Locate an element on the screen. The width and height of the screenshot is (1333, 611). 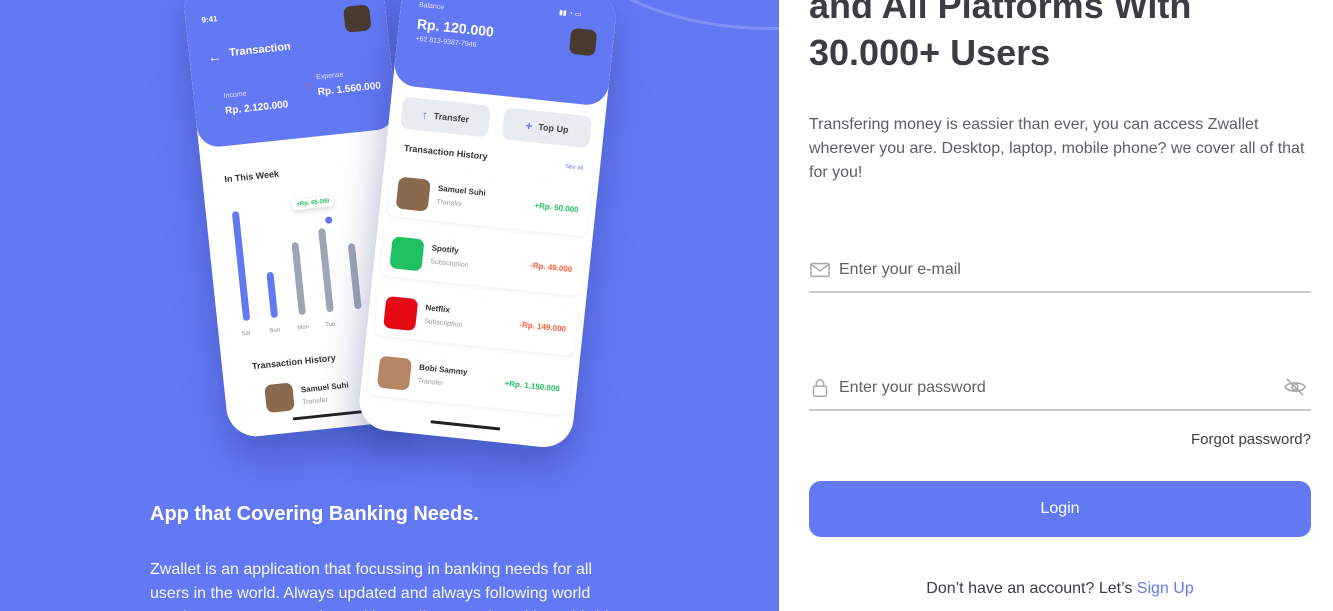
transaction-amount: +Rp. 50.000 is located at coordinates (556, 207).